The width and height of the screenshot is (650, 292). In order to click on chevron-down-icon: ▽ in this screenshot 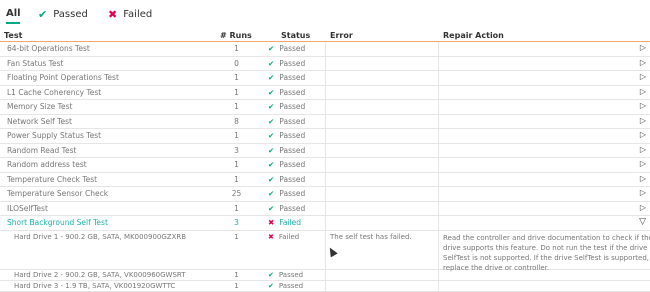, I will do `click(642, 222)`.